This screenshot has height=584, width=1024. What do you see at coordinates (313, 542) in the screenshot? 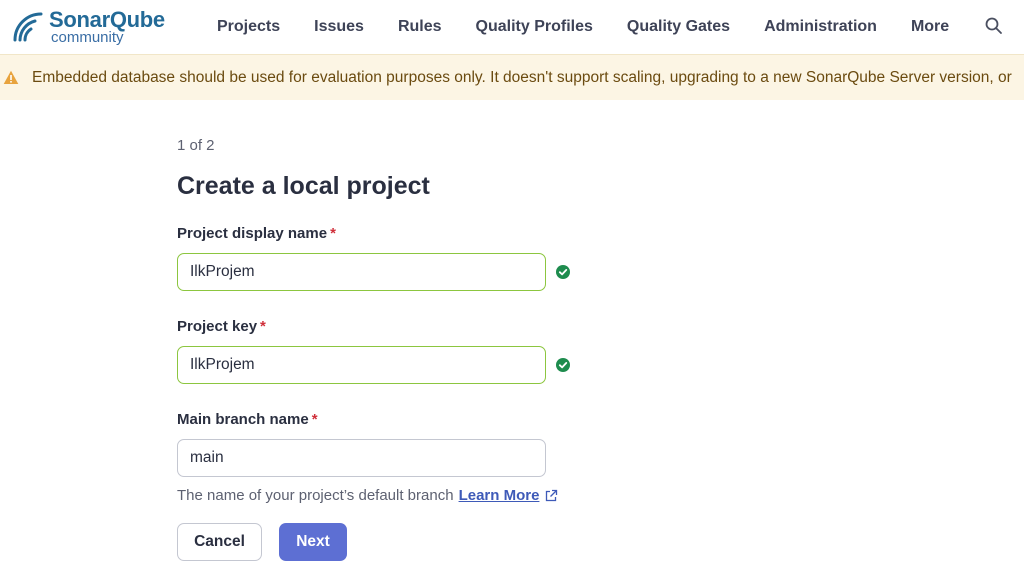
I see `next-button: Next` at bounding box center [313, 542].